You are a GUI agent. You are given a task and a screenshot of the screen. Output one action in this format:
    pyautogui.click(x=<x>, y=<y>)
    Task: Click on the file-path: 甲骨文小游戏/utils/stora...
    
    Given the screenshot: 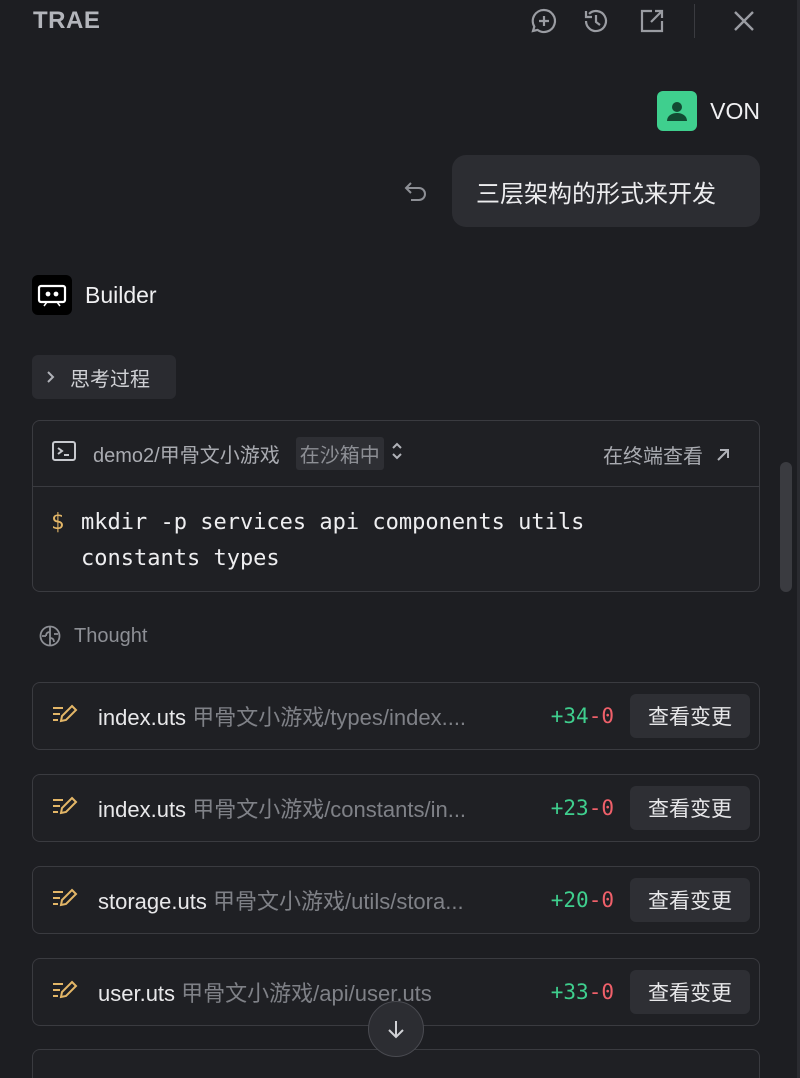 What is the action you would take?
    pyautogui.click(x=338, y=901)
    